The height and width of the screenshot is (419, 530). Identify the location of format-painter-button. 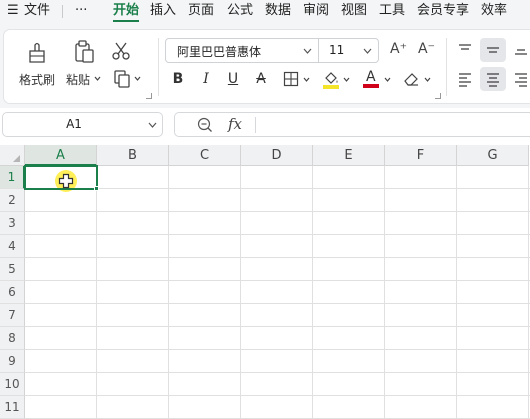
(37, 68).